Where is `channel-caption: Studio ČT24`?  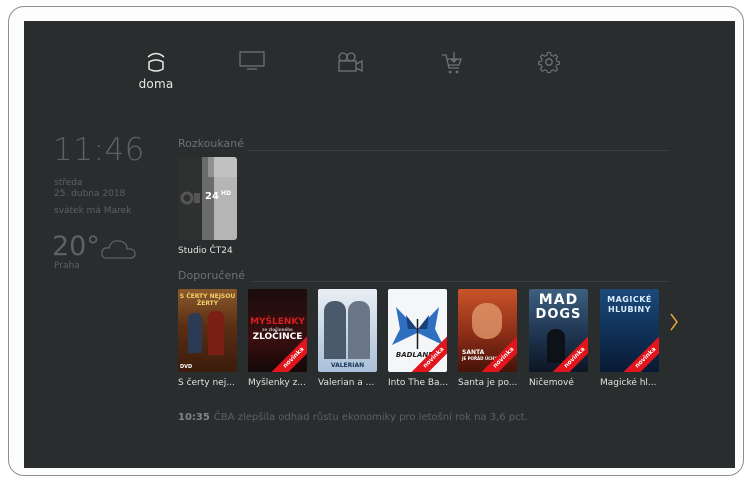
channel-caption: Studio ČT24 is located at coordinates (205, 251).